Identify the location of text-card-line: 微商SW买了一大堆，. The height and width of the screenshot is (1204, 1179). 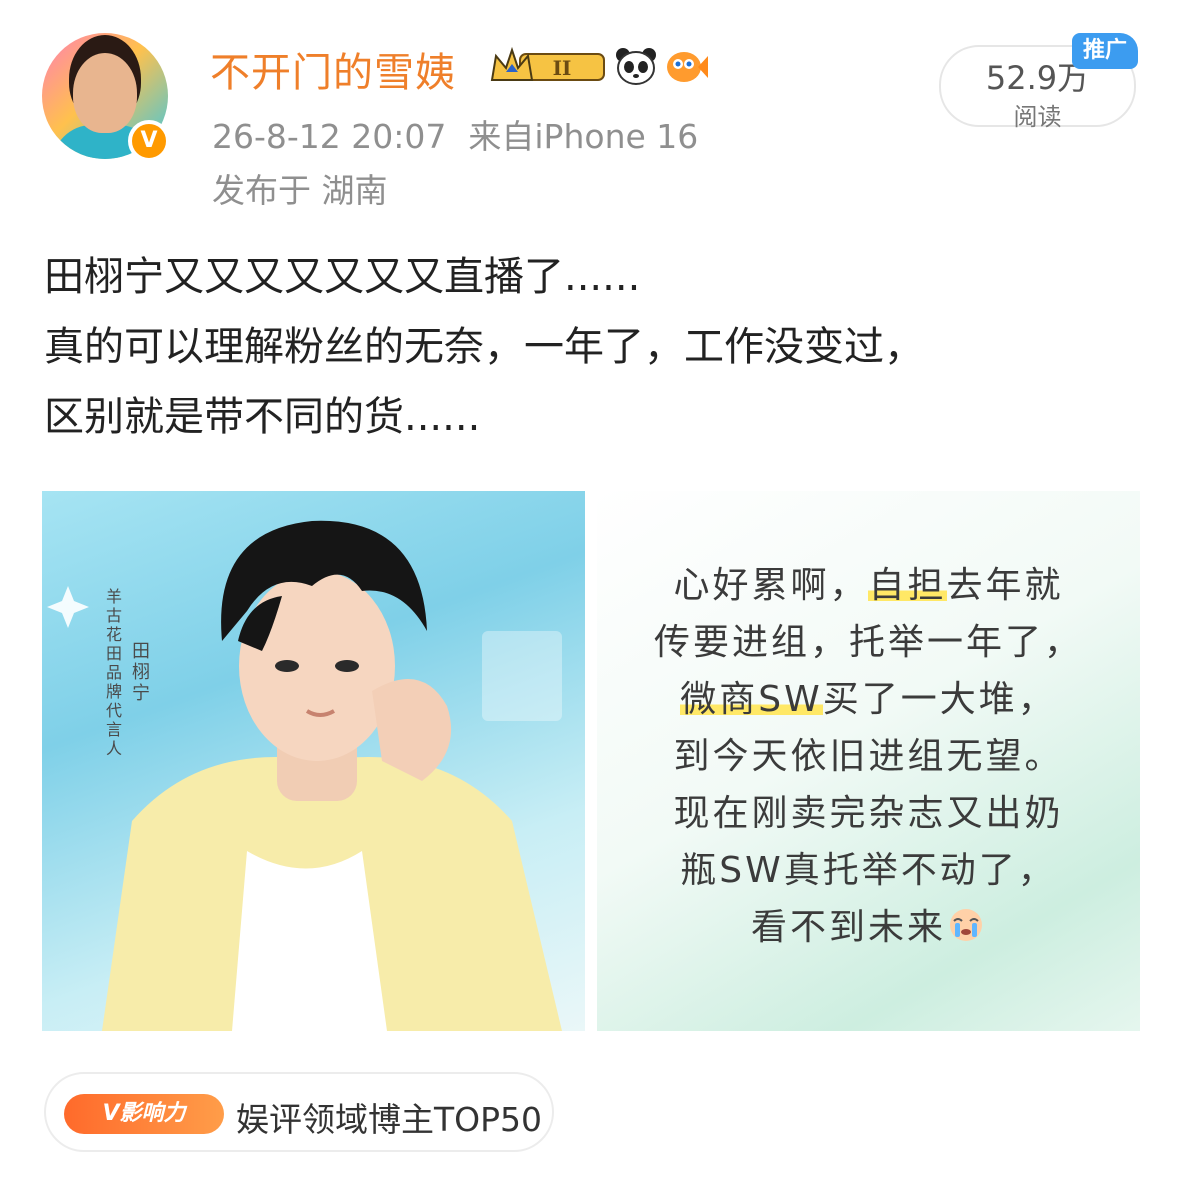
(868, 699).